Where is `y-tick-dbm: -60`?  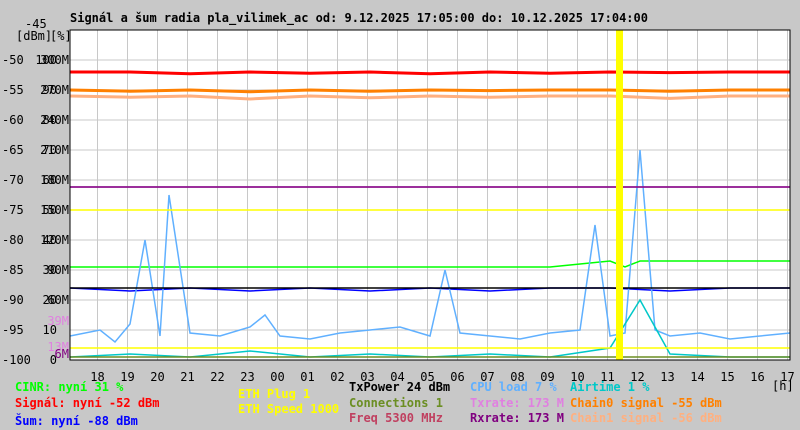
y-tick-dbm: -60 is located at coordinates (13, 120).